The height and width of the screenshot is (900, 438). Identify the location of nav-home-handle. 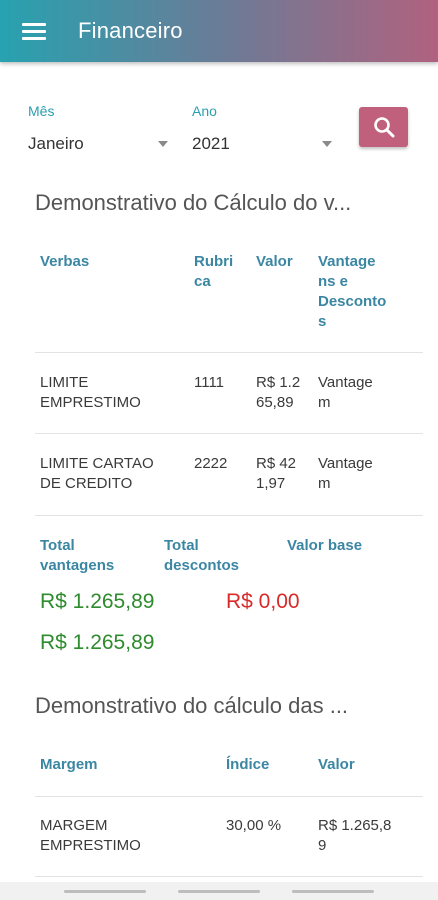
(219, 891).